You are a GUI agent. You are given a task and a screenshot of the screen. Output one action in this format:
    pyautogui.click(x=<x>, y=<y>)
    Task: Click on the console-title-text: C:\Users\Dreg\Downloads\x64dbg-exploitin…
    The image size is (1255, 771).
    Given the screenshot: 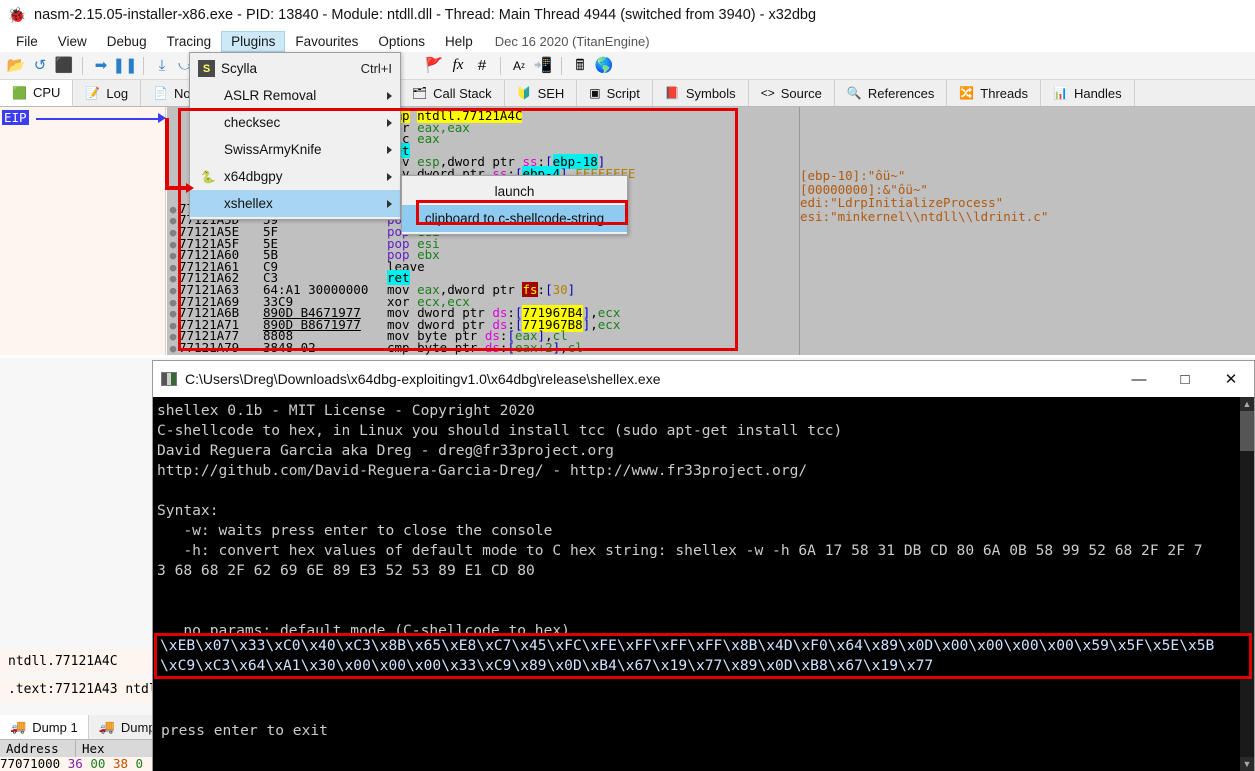 What is the action you would take?
    pyautogui.click(x=423, y=379)
    